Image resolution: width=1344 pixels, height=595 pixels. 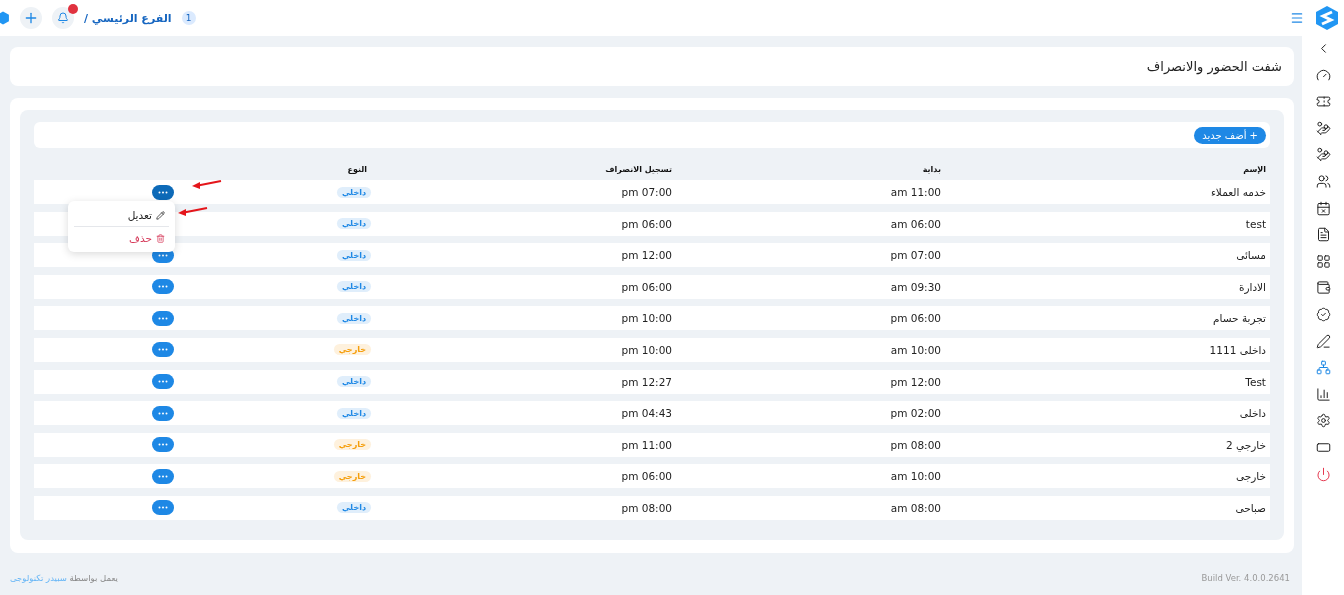 I want to click on menu-icon, so click(x=1297, y=18).